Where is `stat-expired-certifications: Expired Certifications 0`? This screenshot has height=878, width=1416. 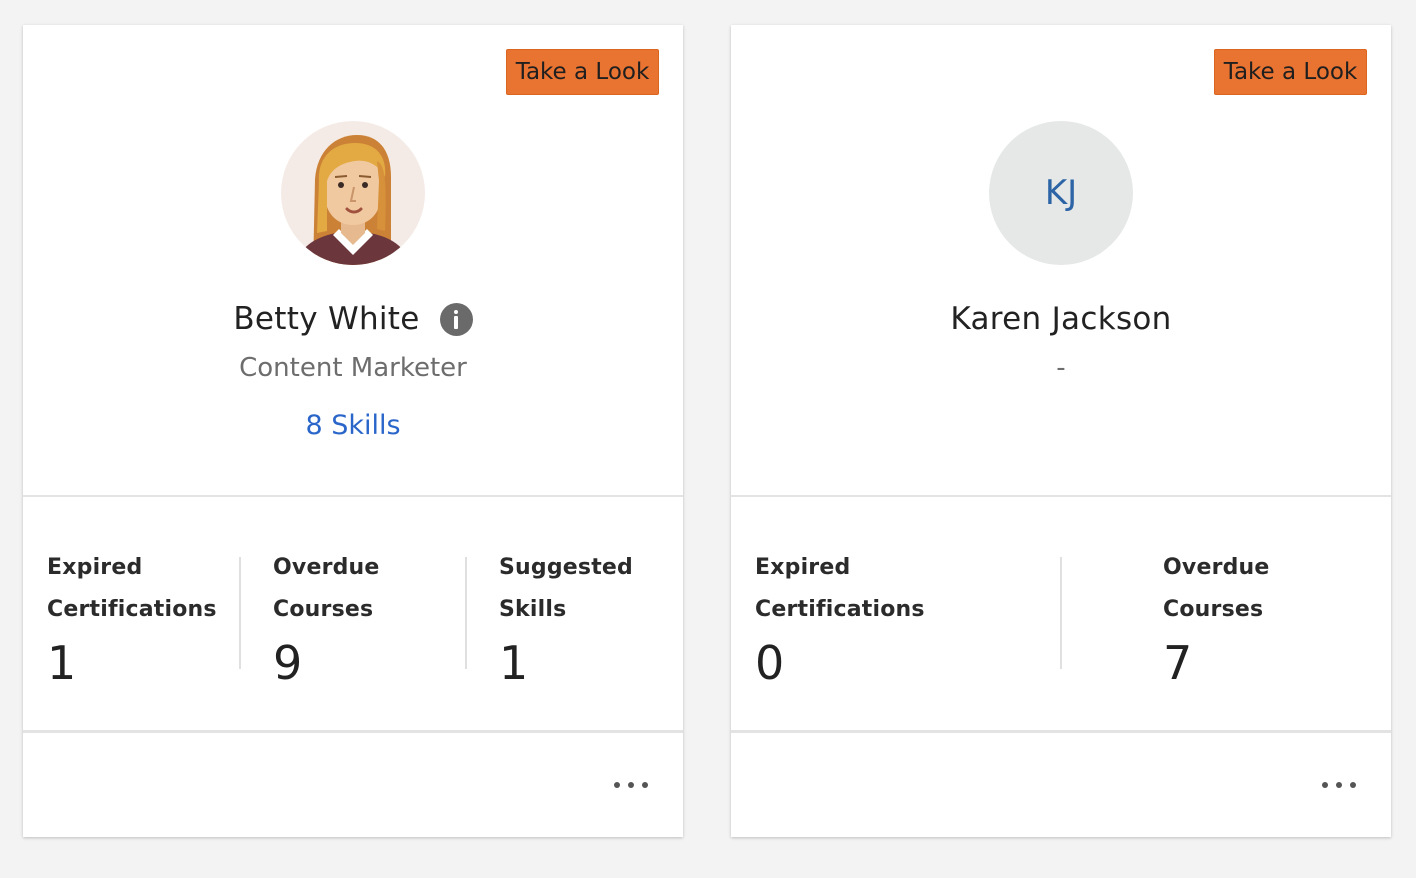
stat-expired-certifications: Expired Certifications 0 is located at coordinates (840, 620).